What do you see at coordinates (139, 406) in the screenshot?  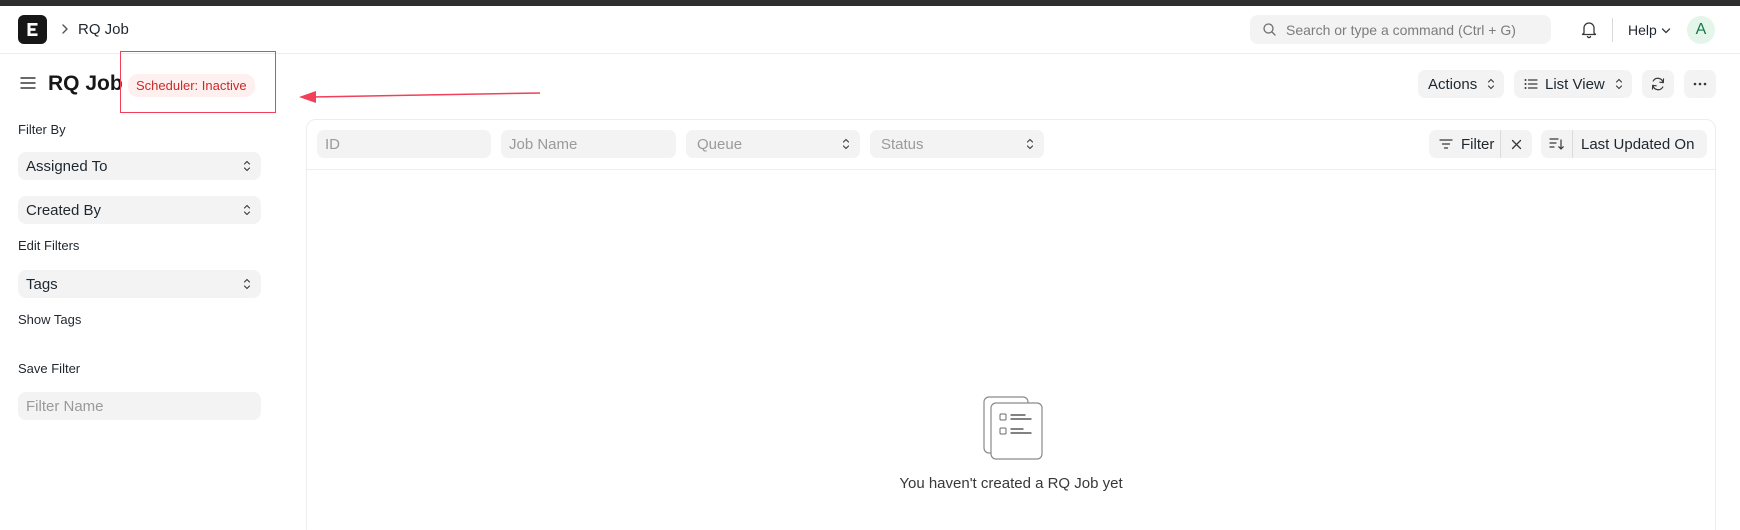 I see `filter-name-input` at bounding box center [139, 406].